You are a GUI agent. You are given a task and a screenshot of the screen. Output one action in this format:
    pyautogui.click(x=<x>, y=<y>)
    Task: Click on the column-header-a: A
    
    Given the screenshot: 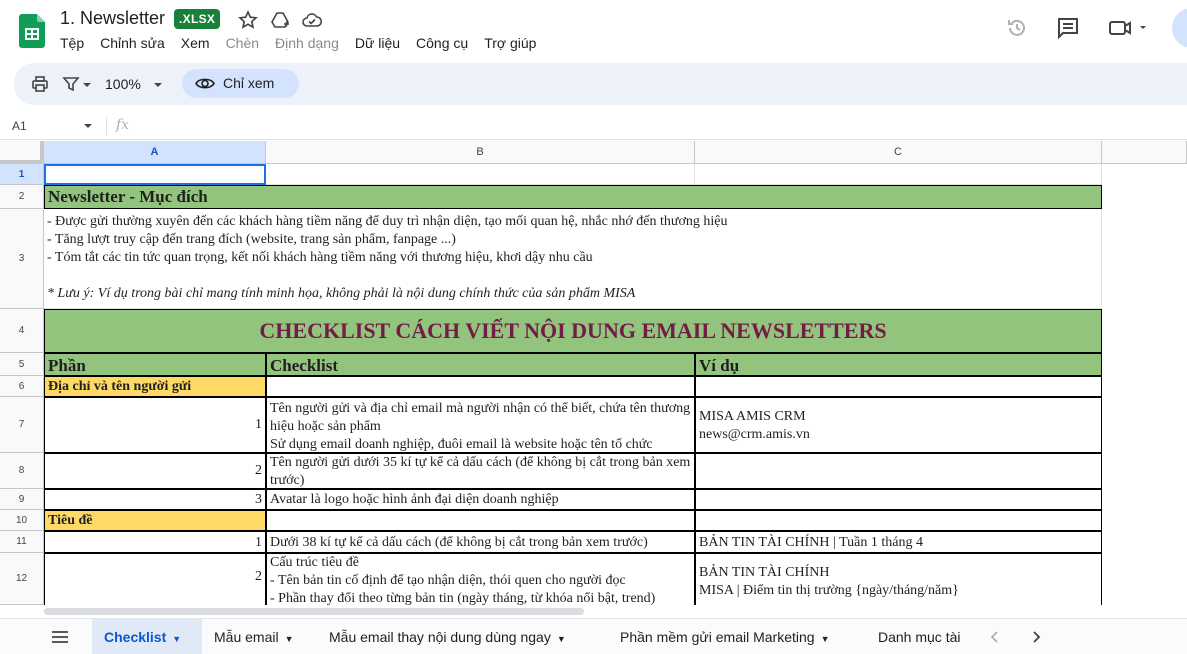 What is the action you would take?
    pyautogui.click(x=155, y=152)
    